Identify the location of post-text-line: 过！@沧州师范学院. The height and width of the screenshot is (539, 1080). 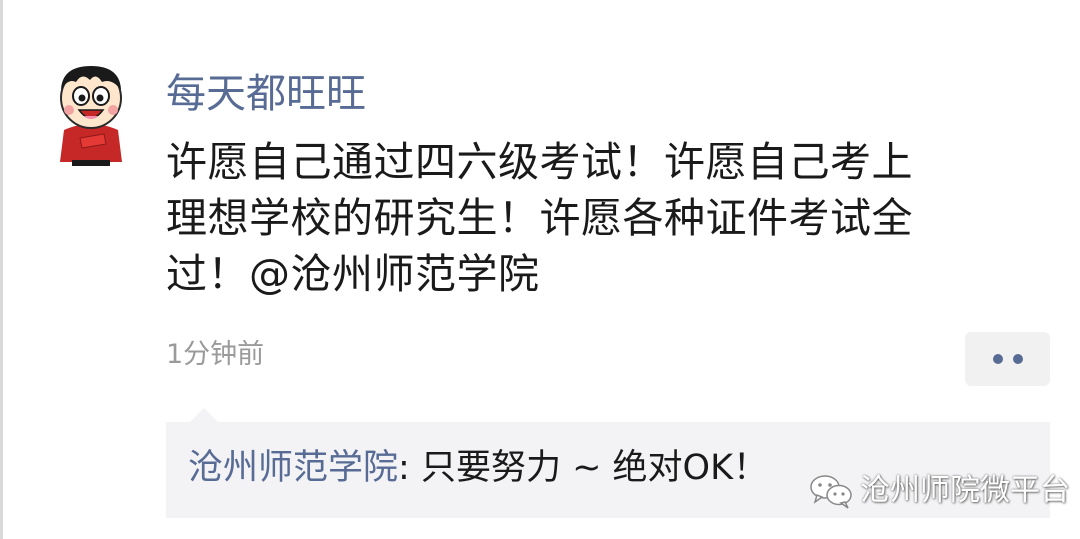
(353, 274).